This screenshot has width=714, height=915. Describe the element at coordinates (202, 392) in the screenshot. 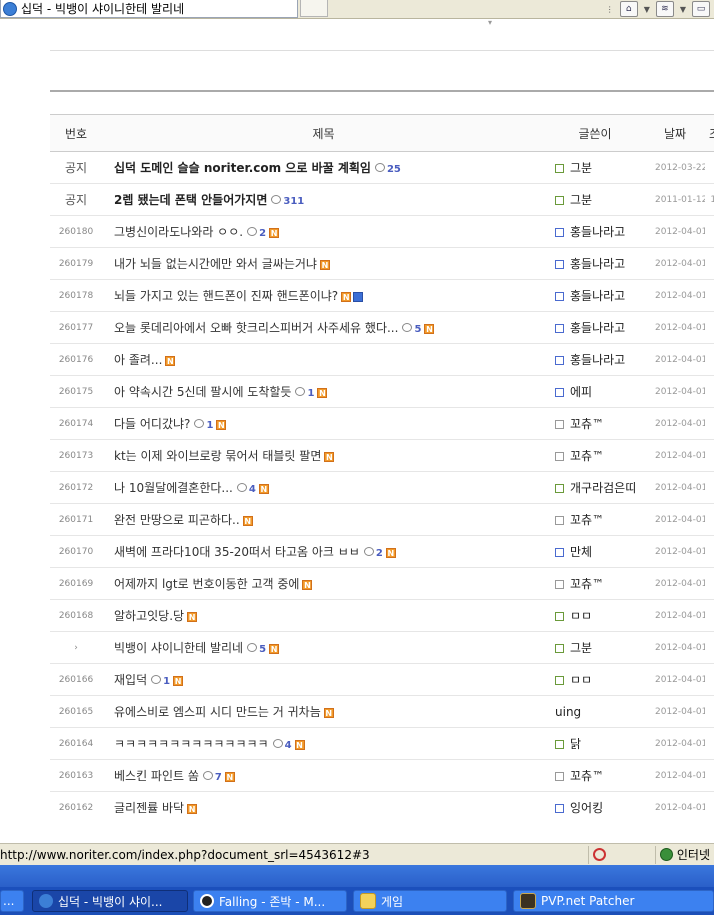

I see `post-title-link: 아 약속시간 5신데 팔시에 도착할듯` at that location.